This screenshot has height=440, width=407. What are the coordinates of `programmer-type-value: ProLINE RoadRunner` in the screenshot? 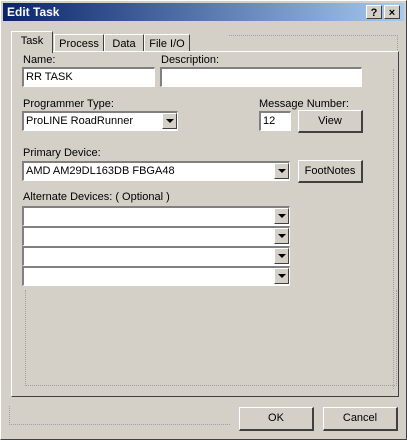 It's located at (80, 121).